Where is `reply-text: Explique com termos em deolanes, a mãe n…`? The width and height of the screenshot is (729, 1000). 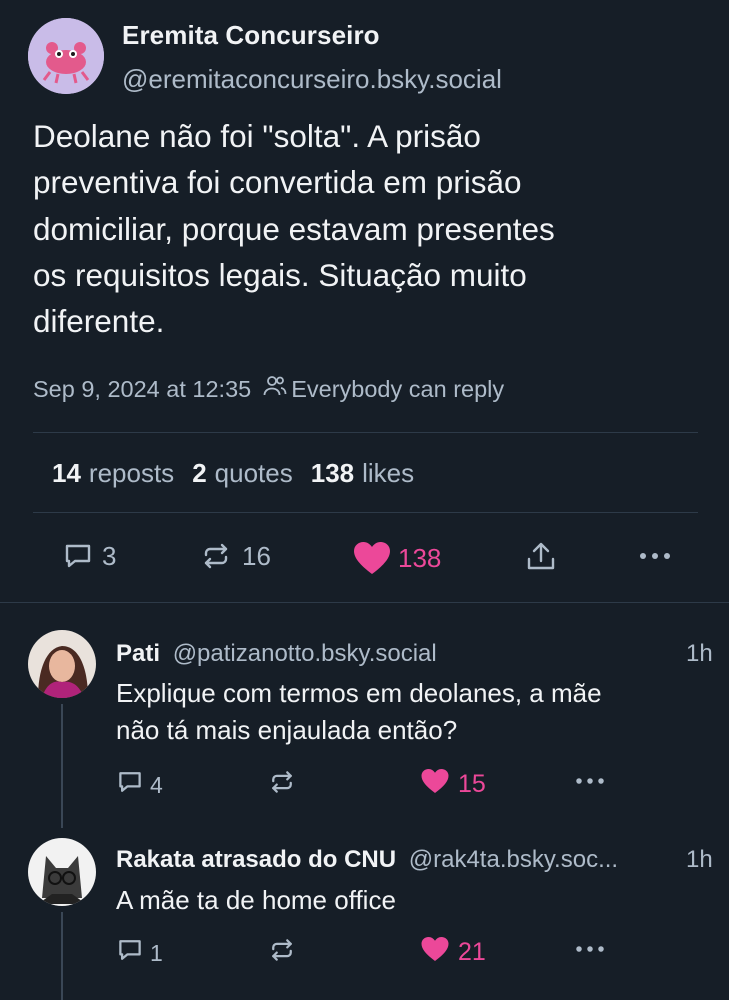
reply-text: Explique com termos em deolanes, a mãe n… is located at coordinates (411, 712).